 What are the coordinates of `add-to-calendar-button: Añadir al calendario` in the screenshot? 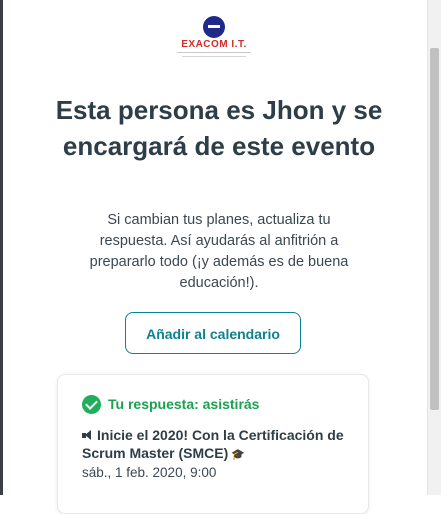 It's located at (213, 333).